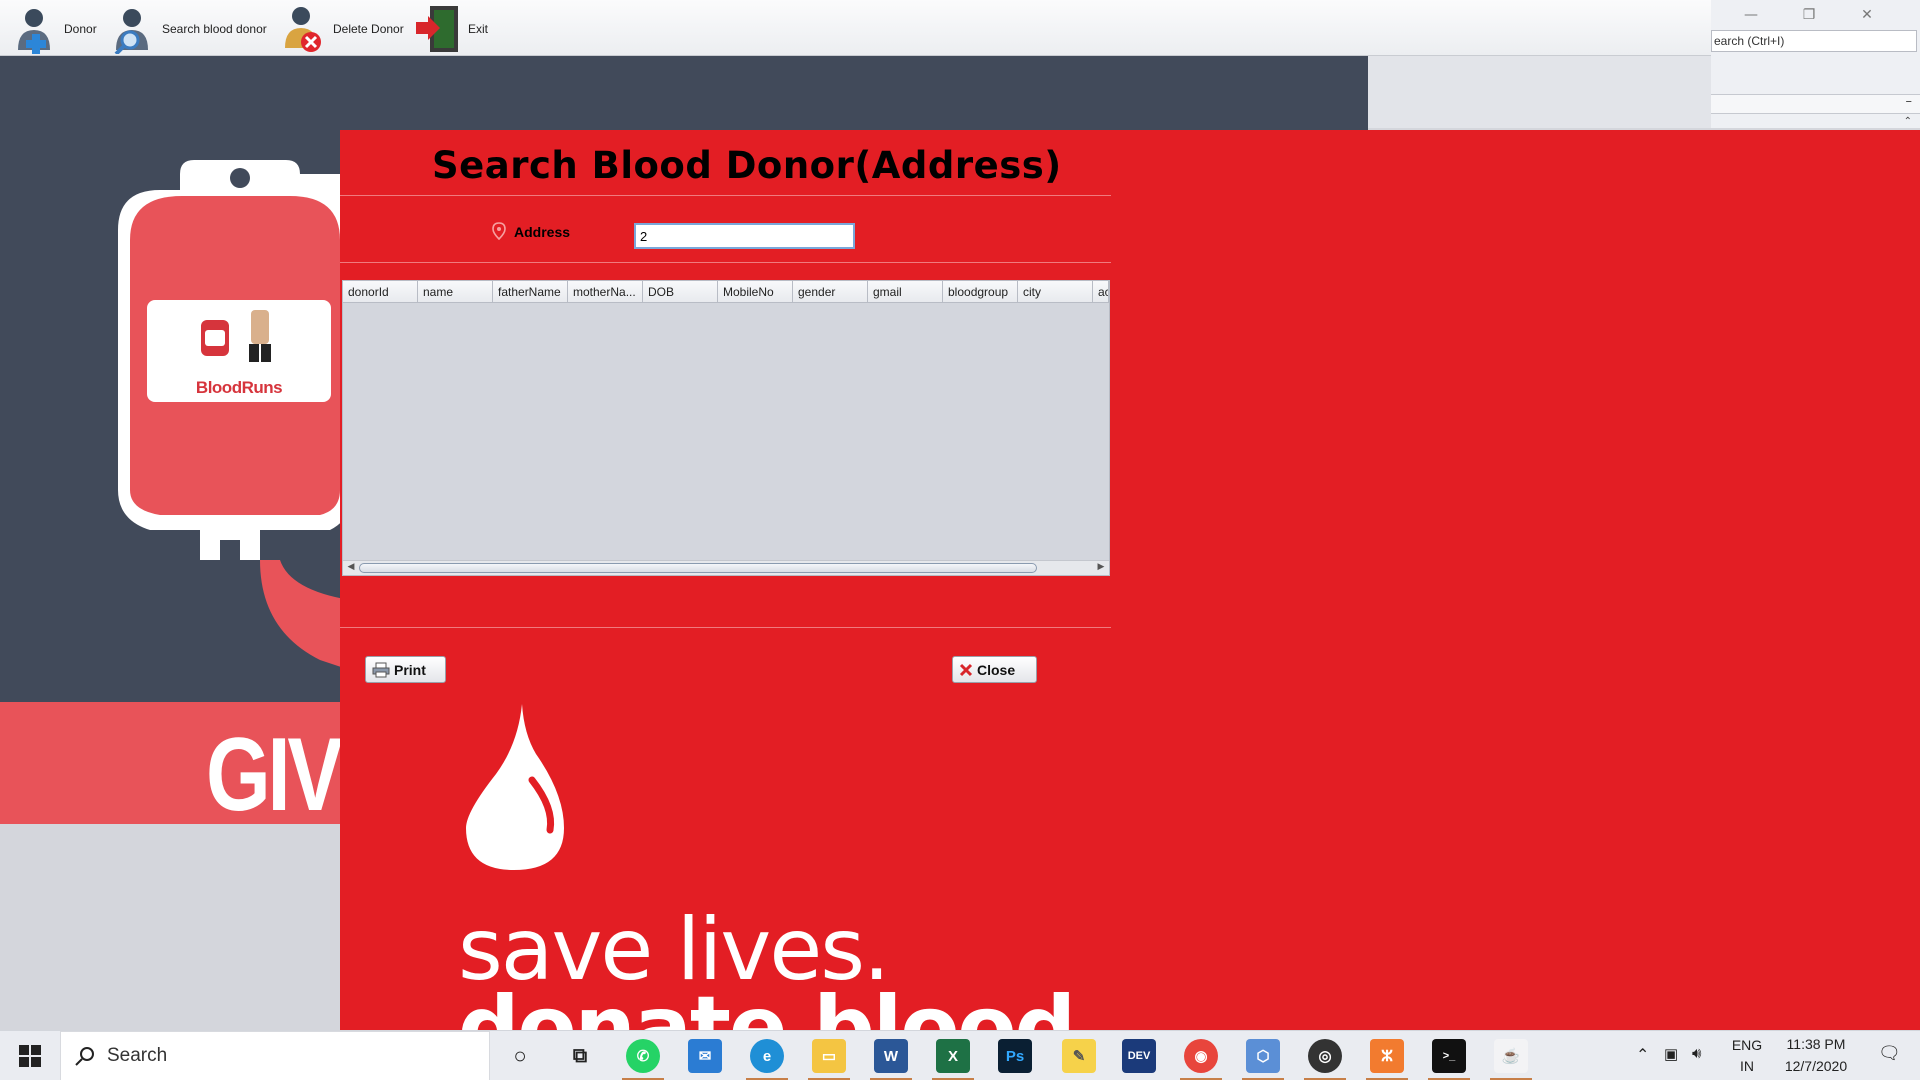 This screenshot has width=1920, height=1080. Describe the element at coordinates (767, 1059) in the screenshot. I see `edge-icon: e` at that location.